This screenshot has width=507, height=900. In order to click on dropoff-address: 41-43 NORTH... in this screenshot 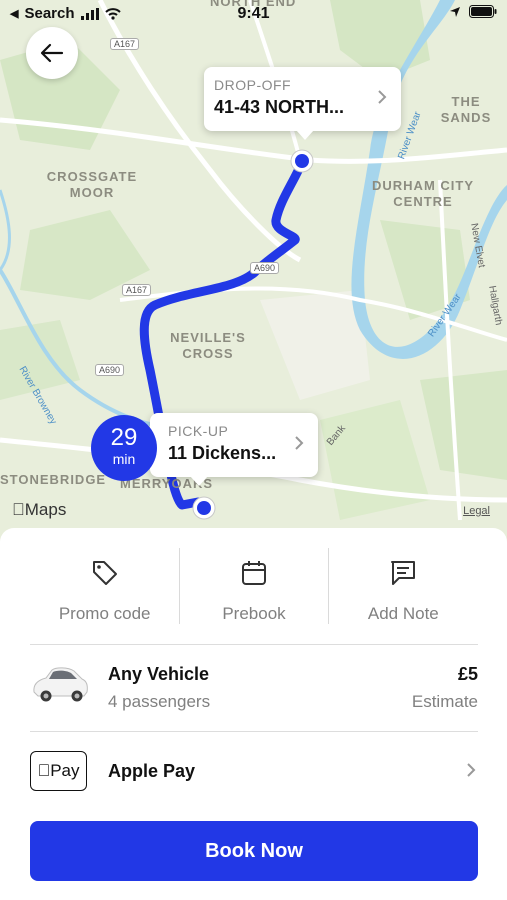, I will do `click(279, 107)`.